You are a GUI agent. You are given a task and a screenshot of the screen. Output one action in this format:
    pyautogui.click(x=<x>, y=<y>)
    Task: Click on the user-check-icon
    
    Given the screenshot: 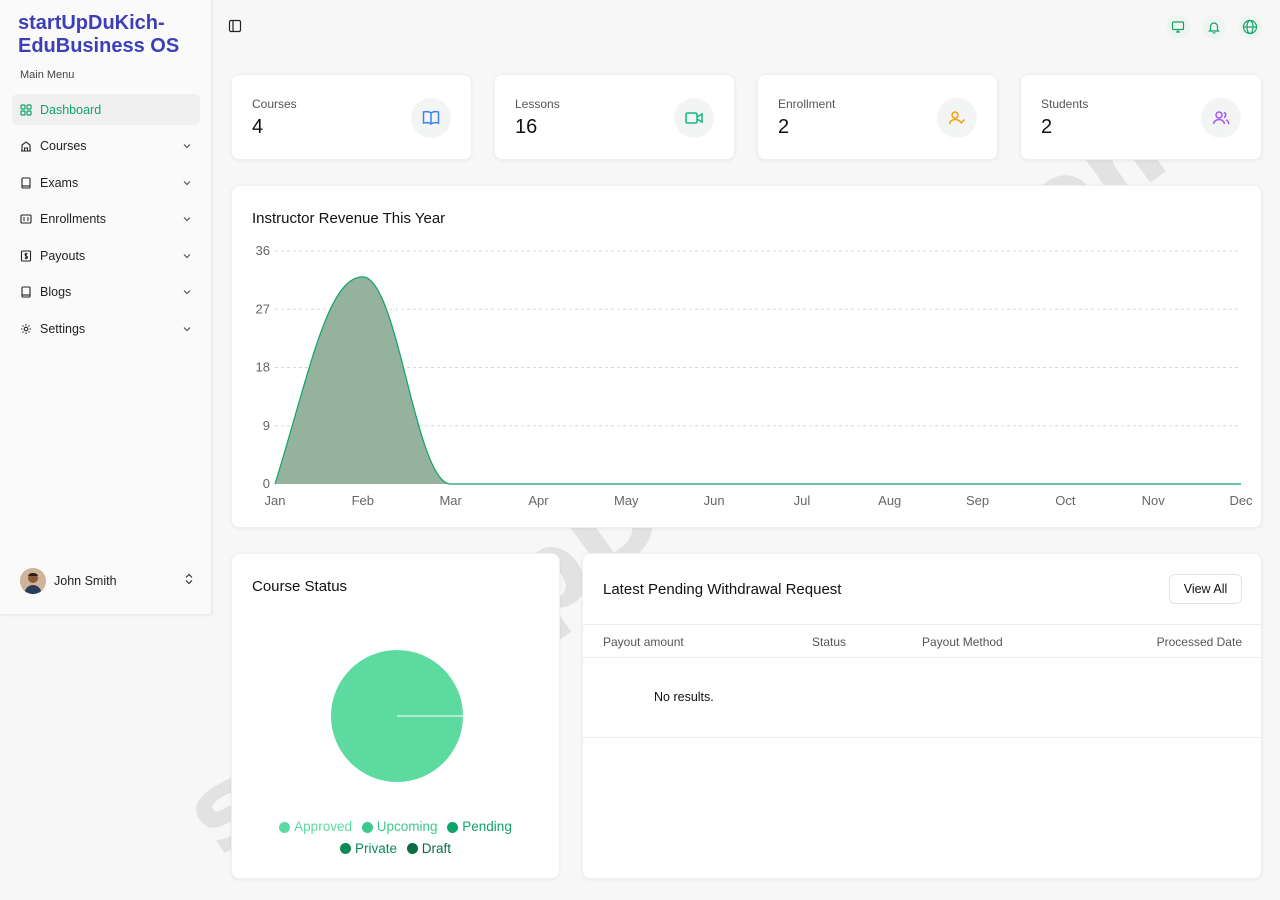 What is the action you would take?
    pyautogui.click(x=957, y=118)
    